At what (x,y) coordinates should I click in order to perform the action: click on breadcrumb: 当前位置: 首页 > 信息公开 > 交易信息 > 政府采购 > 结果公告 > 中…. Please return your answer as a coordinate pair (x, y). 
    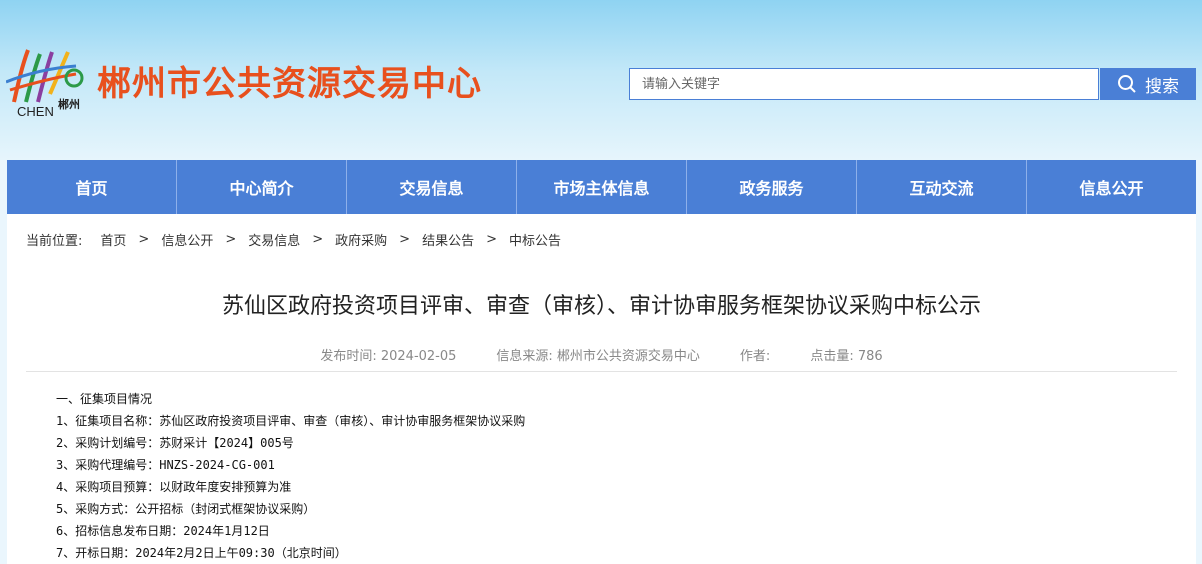
    Looking at the image, I should click on (293, 239).